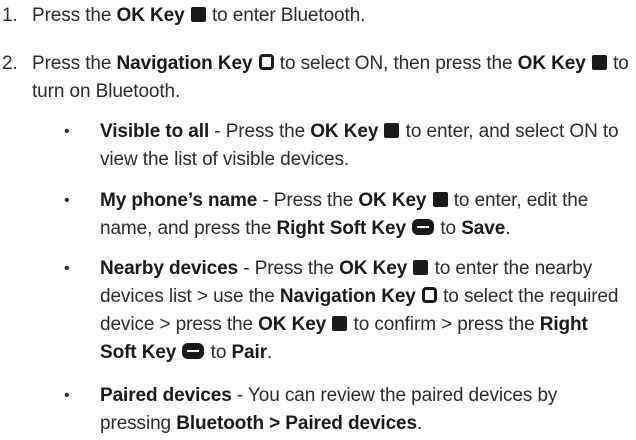  What do you see at coordinates (179, 200) in the screenshot?
I see `bullet-title: My phone’s name` at bounding box center [179, 200].